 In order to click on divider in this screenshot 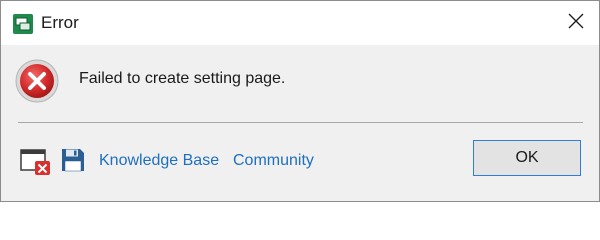, I will do `click(300, 122)`.